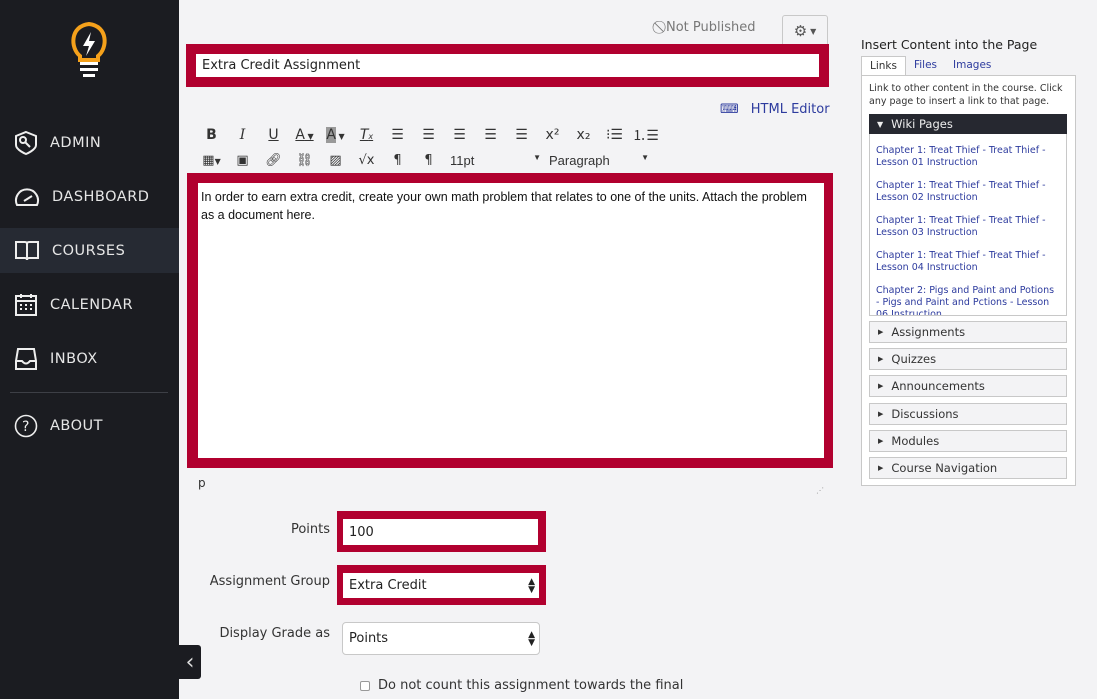  What do you see at coordinates (459, 135) in the screenshot?
I see `align-right-button: ☰` at bounding box center [459, 135].